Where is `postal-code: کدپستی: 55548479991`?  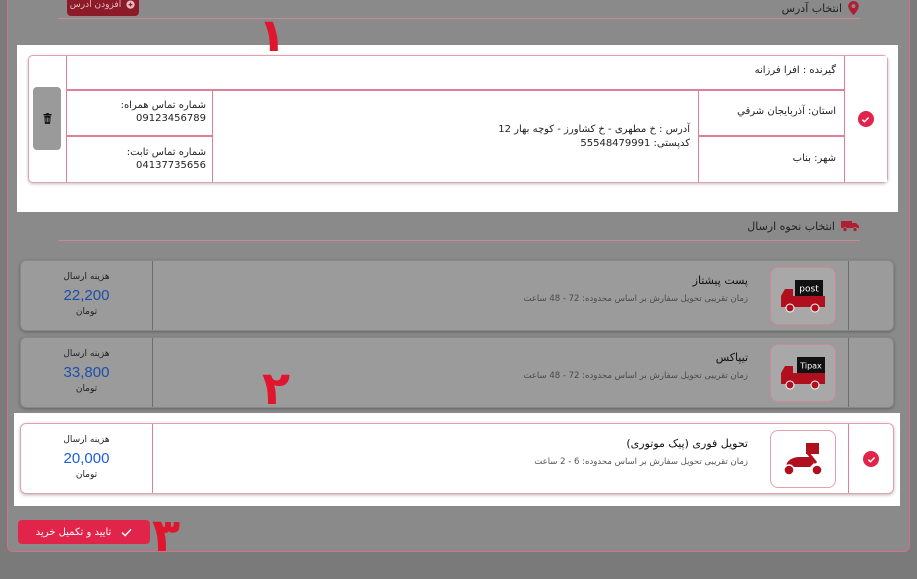 postal-code: کدپستی: 55548479991 is located at coordinates (635, 143).